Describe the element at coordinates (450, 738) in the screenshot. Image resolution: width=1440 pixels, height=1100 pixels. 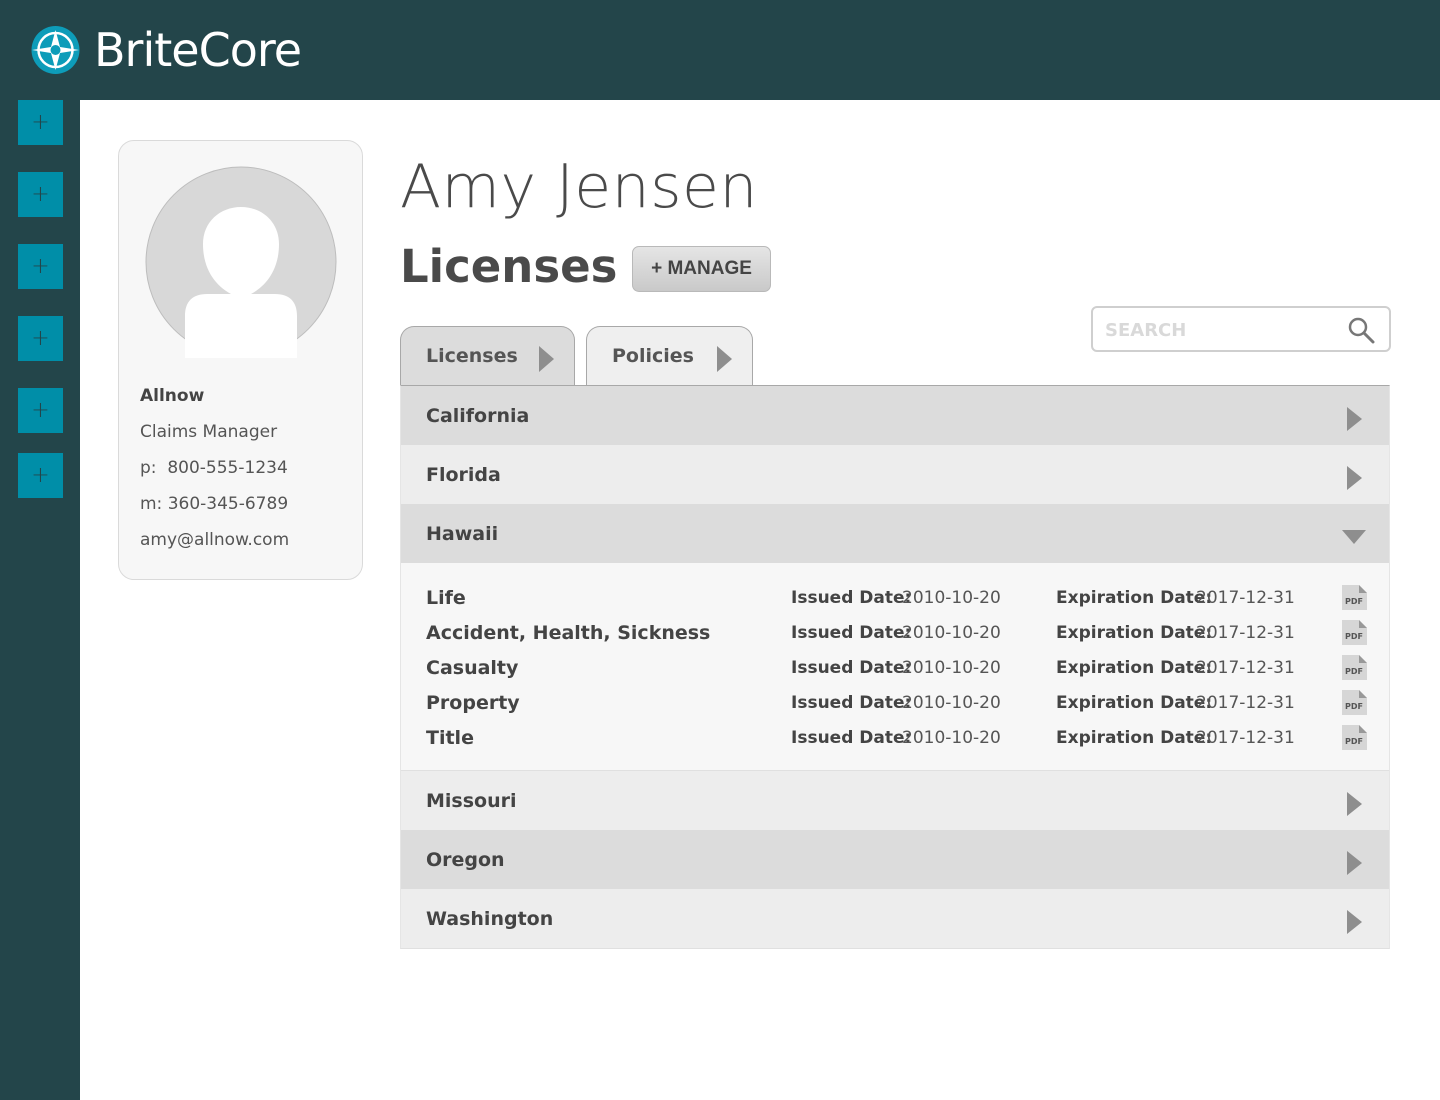
I see `license-name: Title` at that location.